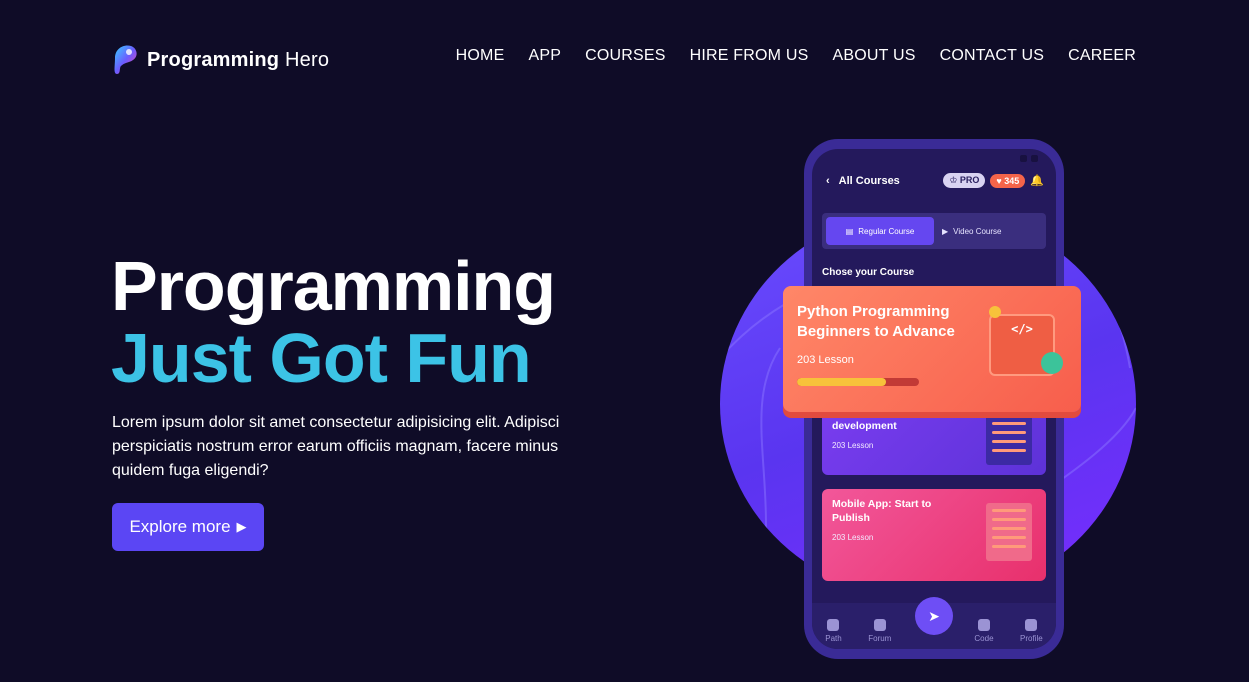 The height and width of the screenshot is (682, 1249). I want to click on tab-code: Code, so click(984, 631).